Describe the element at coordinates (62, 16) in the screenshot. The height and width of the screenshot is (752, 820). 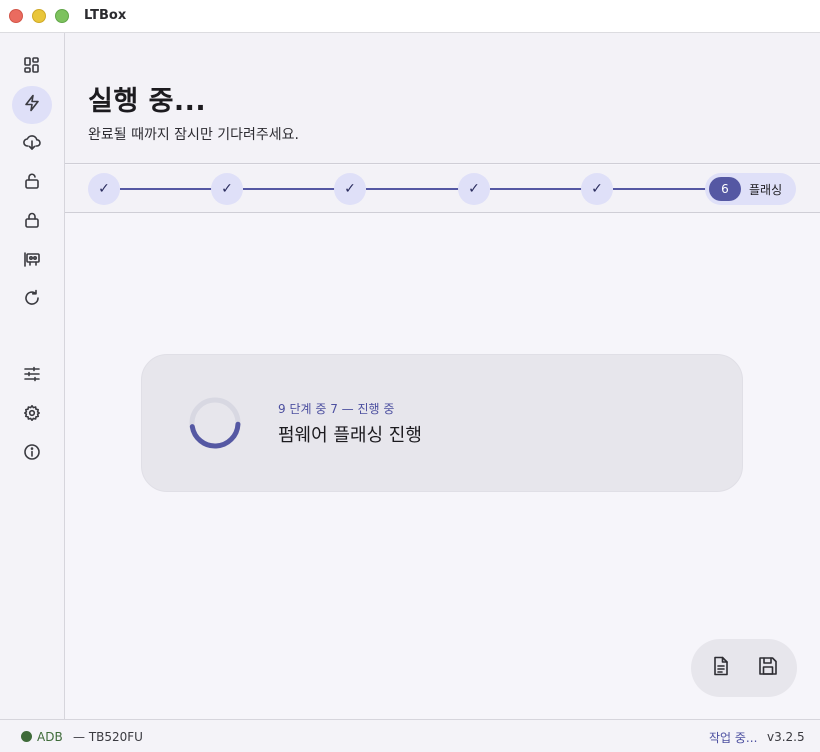
I see `maximize-window-button` at that location.